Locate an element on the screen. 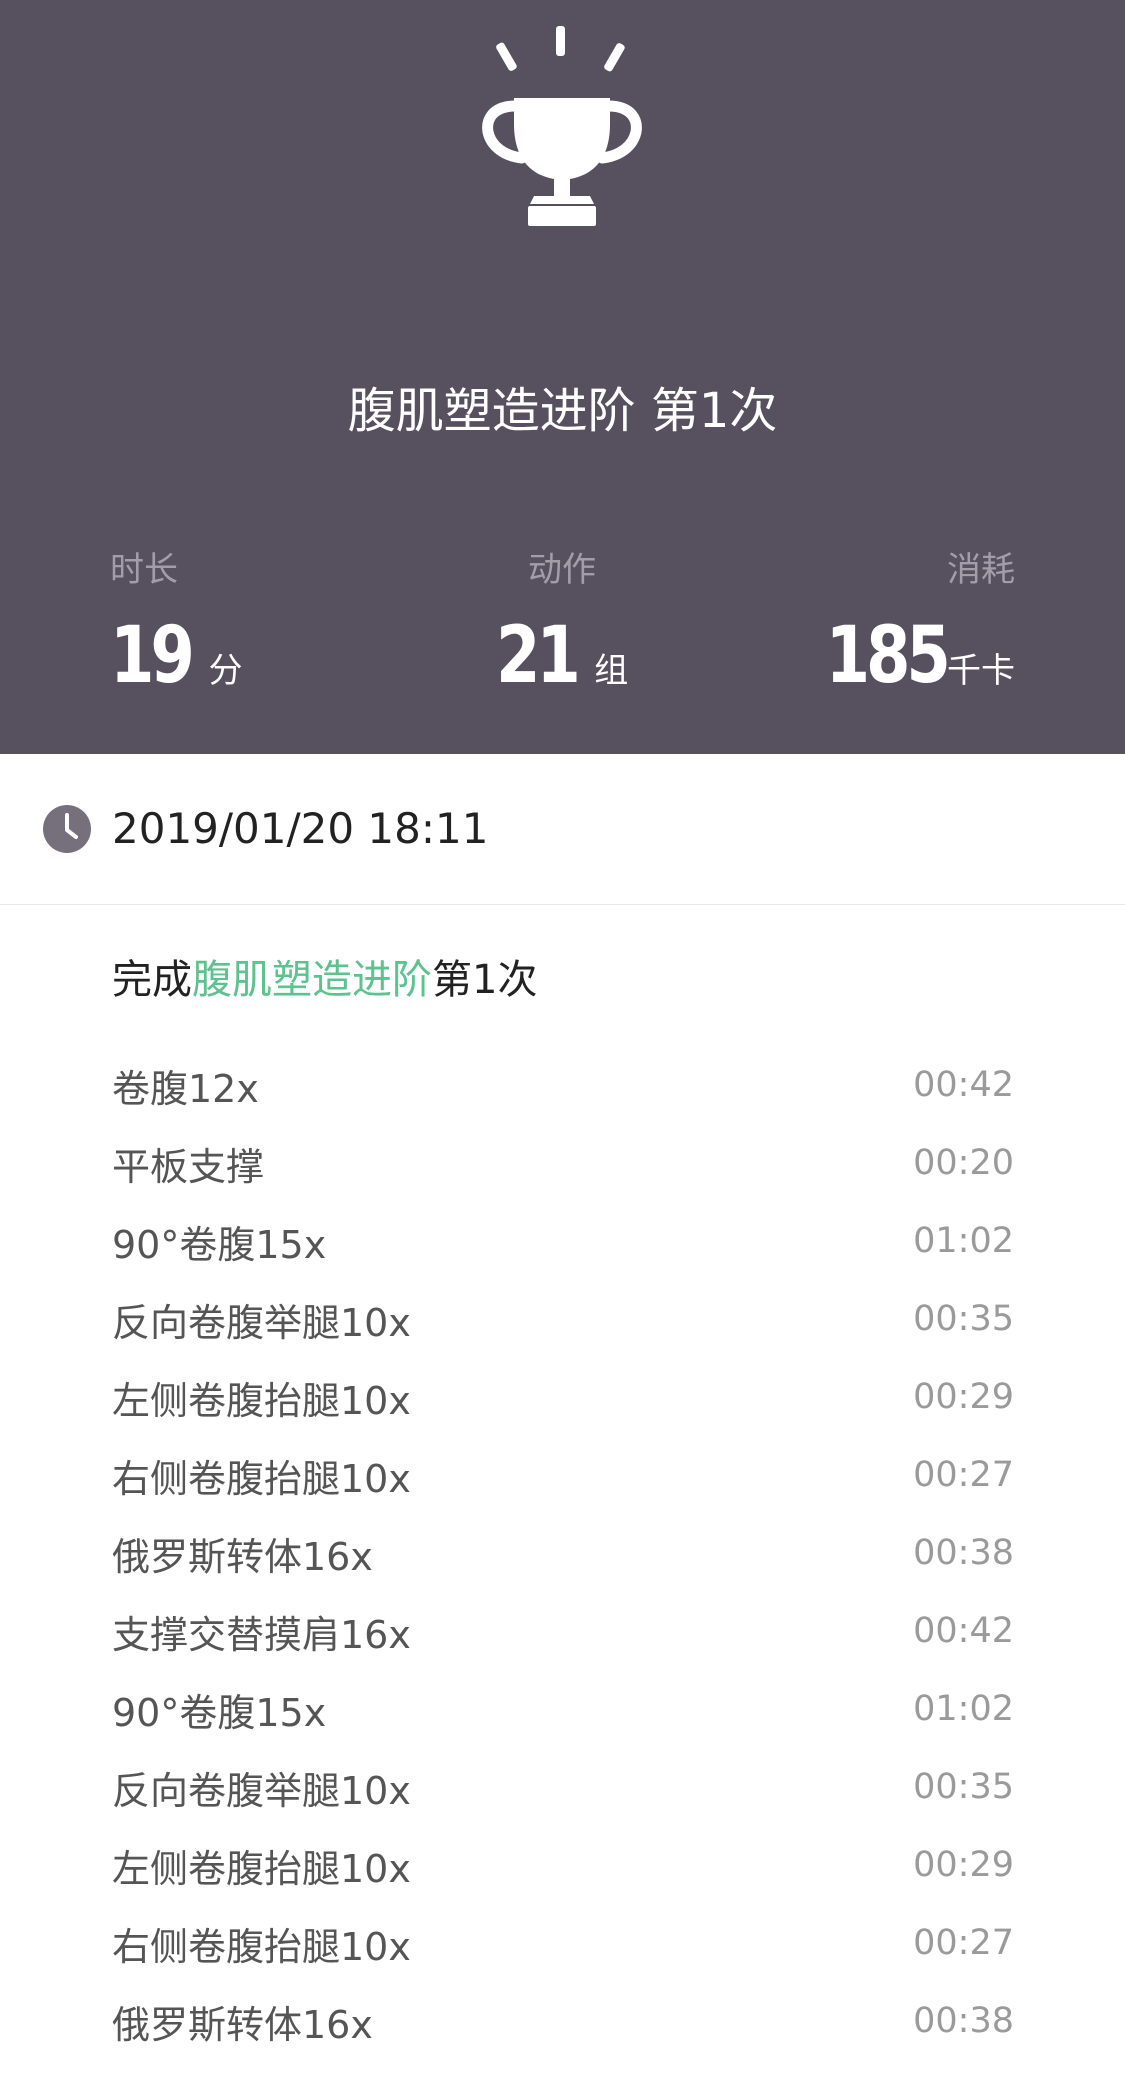 The image size is (1125, 2094). summary-suffix: 第1次 is located at coordinates (485, 980).